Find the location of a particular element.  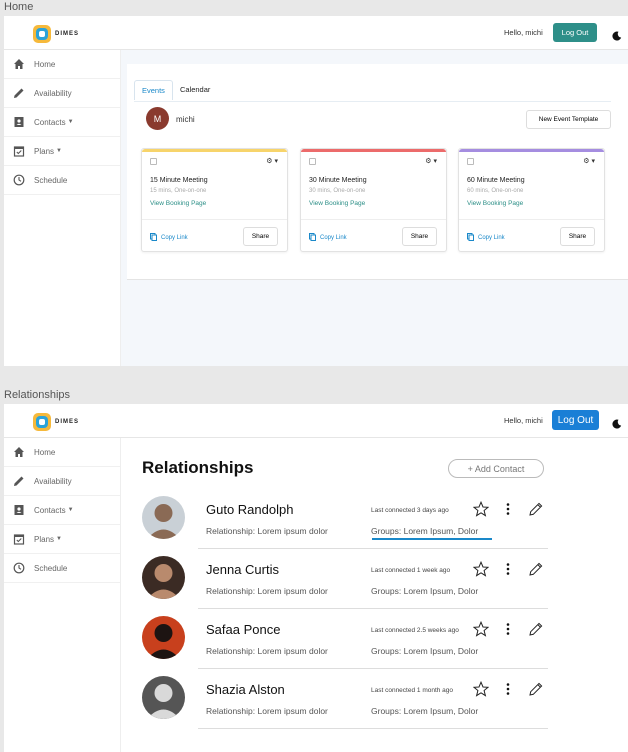

contact-name: Safaa Ponce is located at coordinates (243, 629).